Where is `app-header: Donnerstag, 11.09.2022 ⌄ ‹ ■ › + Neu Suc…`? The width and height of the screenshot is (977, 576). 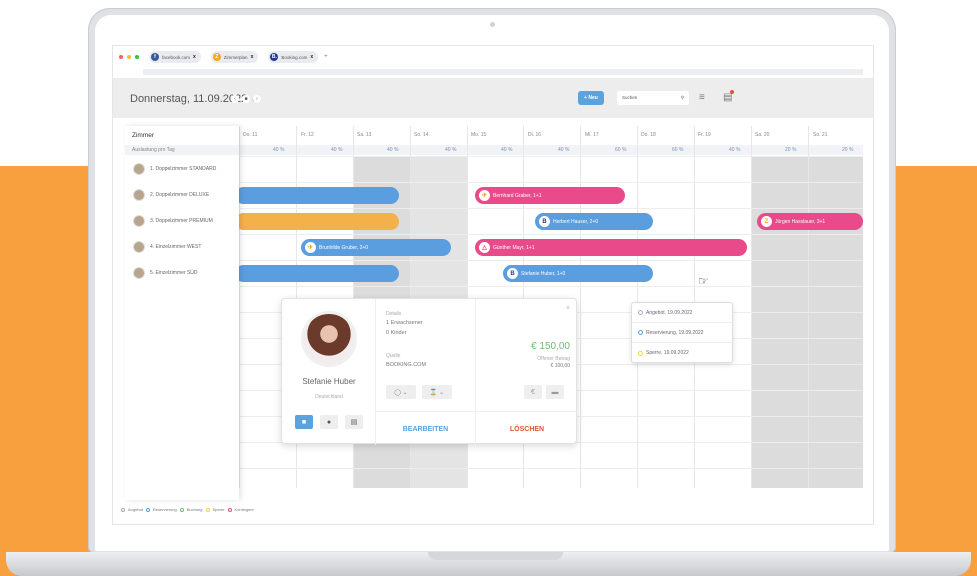
app-header: Donnerstag, 11.09.2022 ⌄ ‹ ■ › + Neu Suc… is located at coordinates (493, 98).